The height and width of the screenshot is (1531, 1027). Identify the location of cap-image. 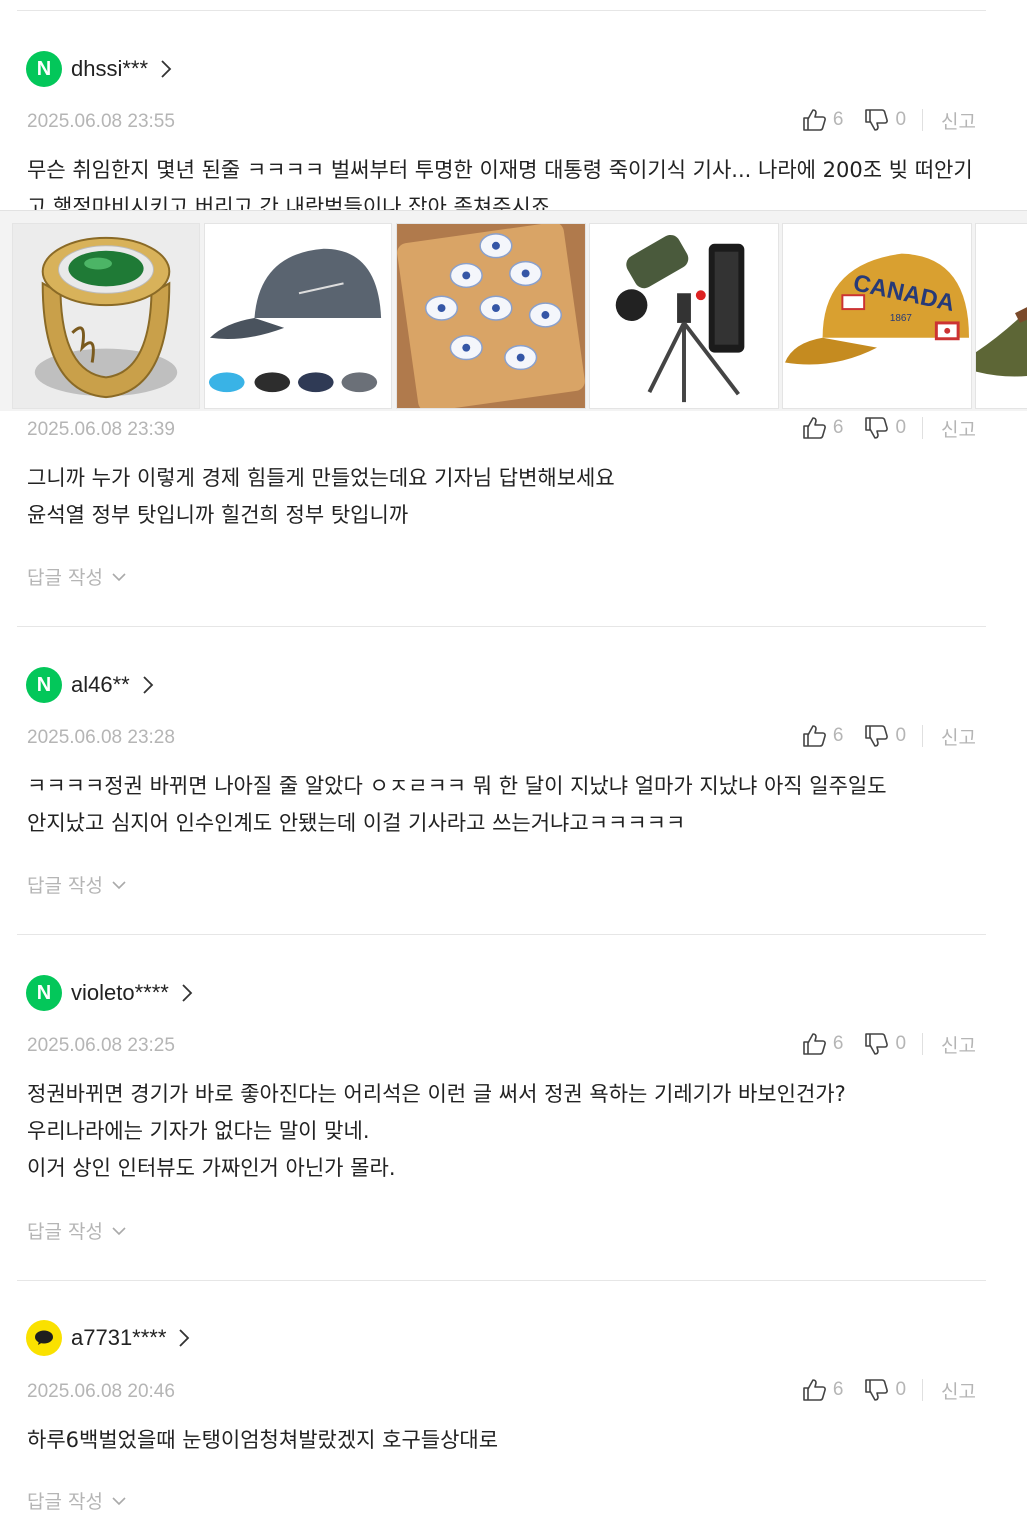
(298, 316).